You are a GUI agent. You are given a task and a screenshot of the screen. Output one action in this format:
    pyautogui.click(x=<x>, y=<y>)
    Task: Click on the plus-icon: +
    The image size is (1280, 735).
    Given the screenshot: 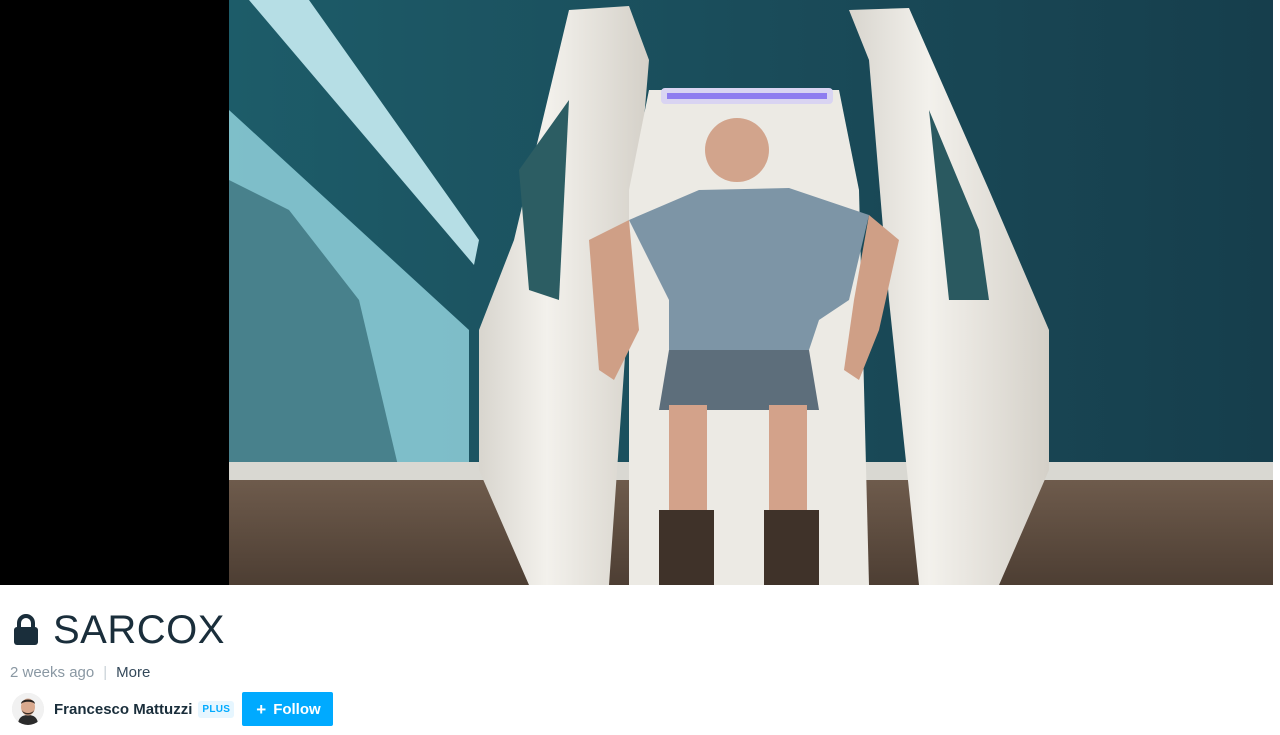 What is the action you would take?
    pyautogui.click(x=261, y=709)
    